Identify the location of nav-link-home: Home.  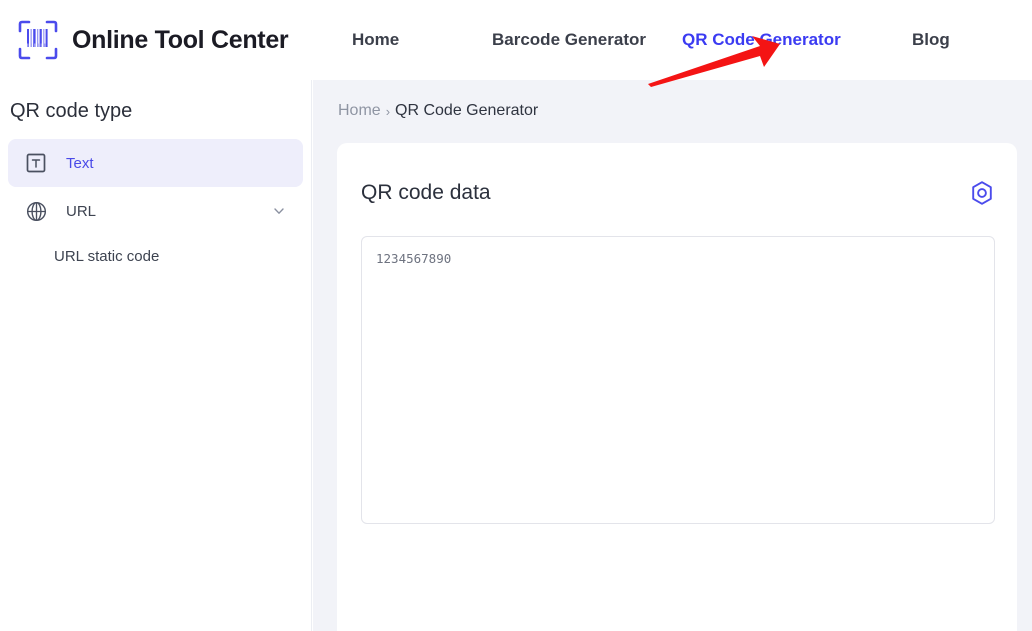
(413, 40).